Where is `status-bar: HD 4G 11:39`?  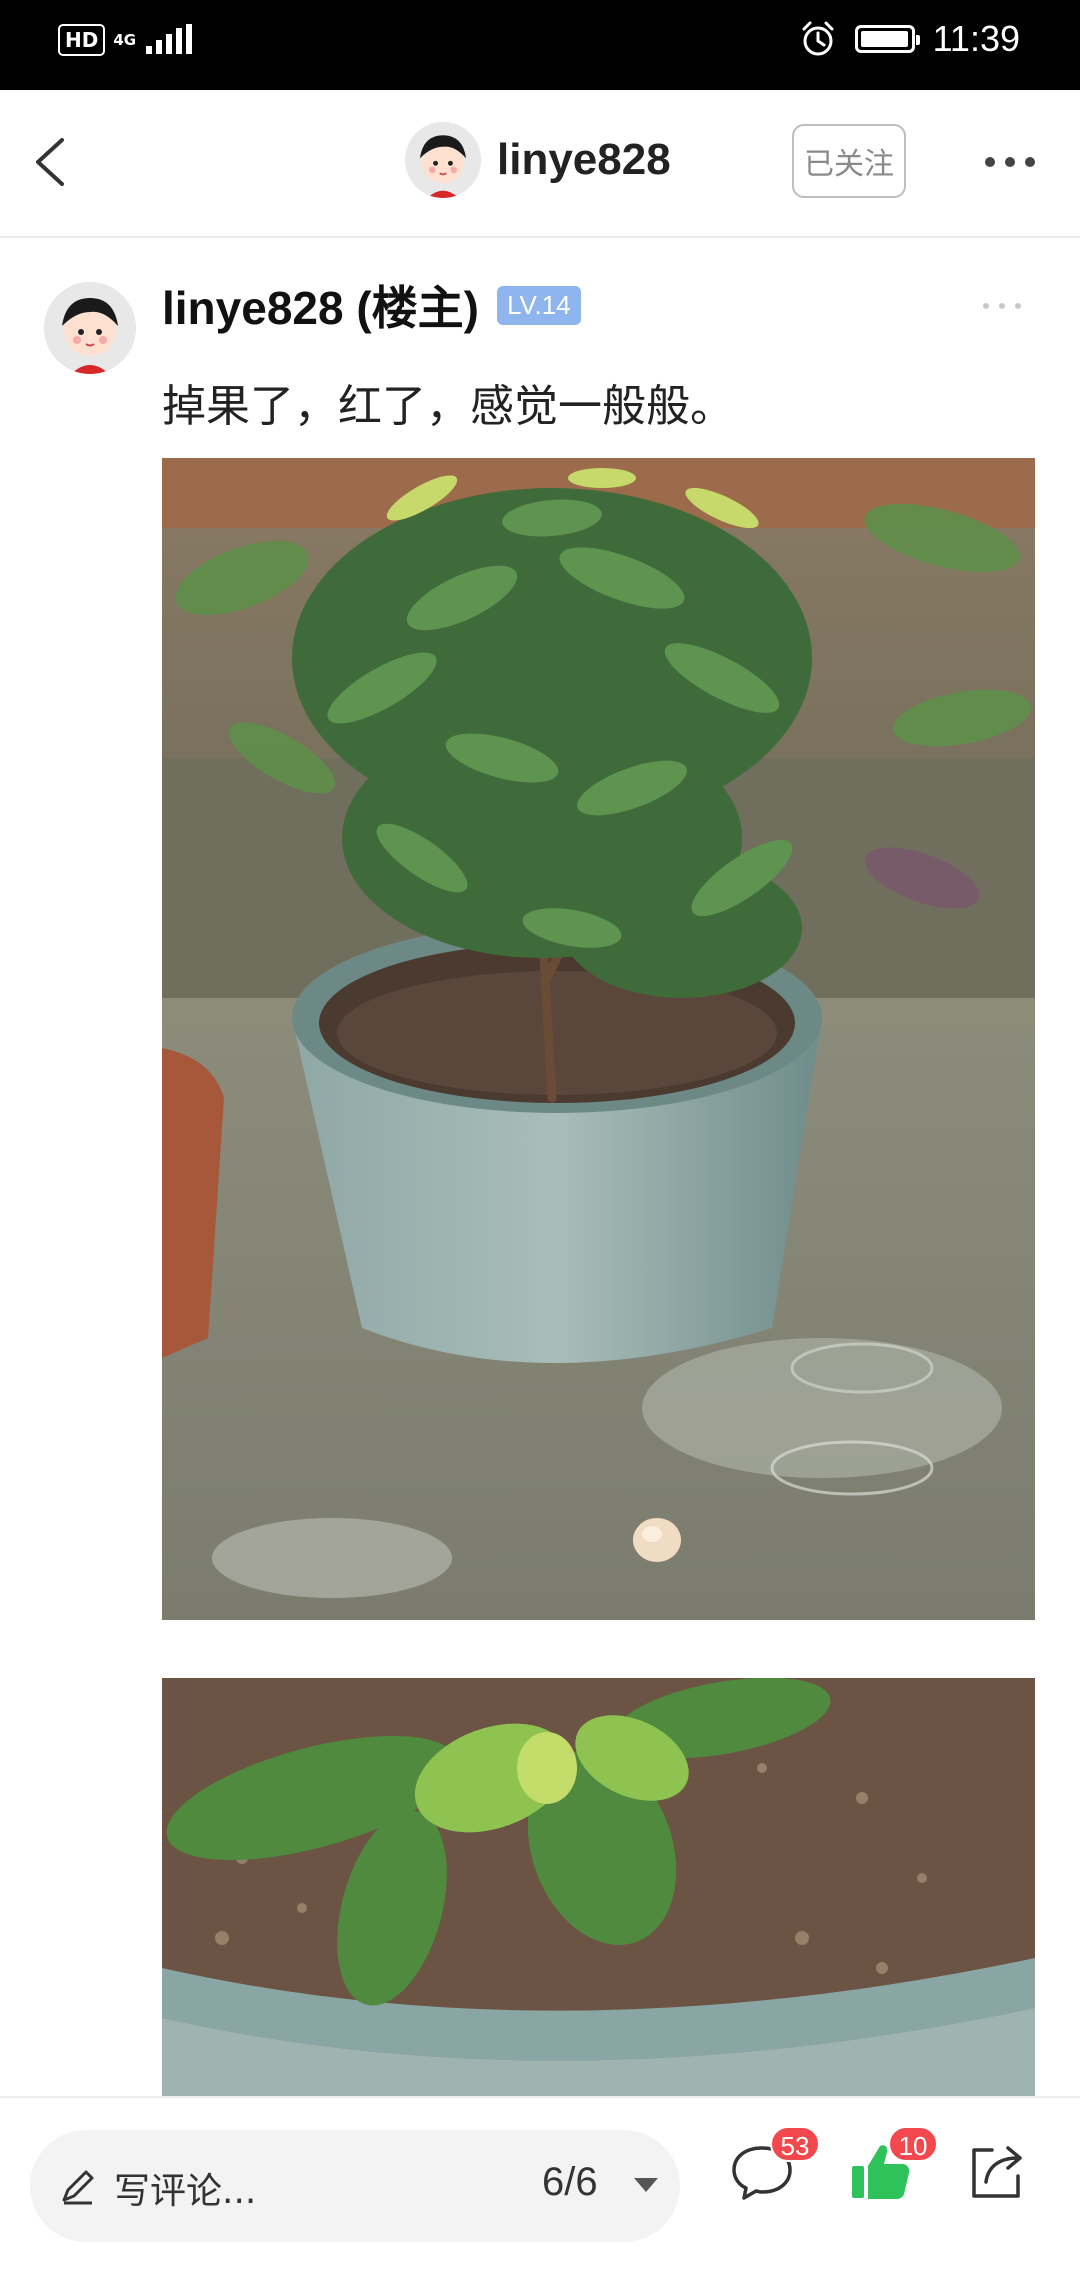
status-bar: HD 4G 11:39 is located at coordinates (540, 45).